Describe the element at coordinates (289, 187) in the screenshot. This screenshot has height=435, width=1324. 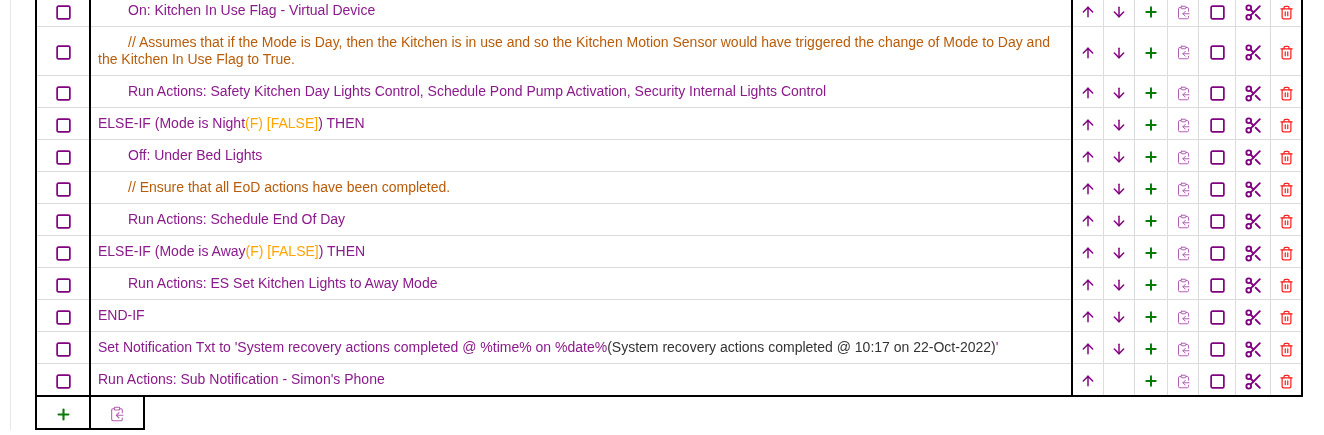
I see `action-text: // Ensure that all EoD actions have been completed.` at that location.